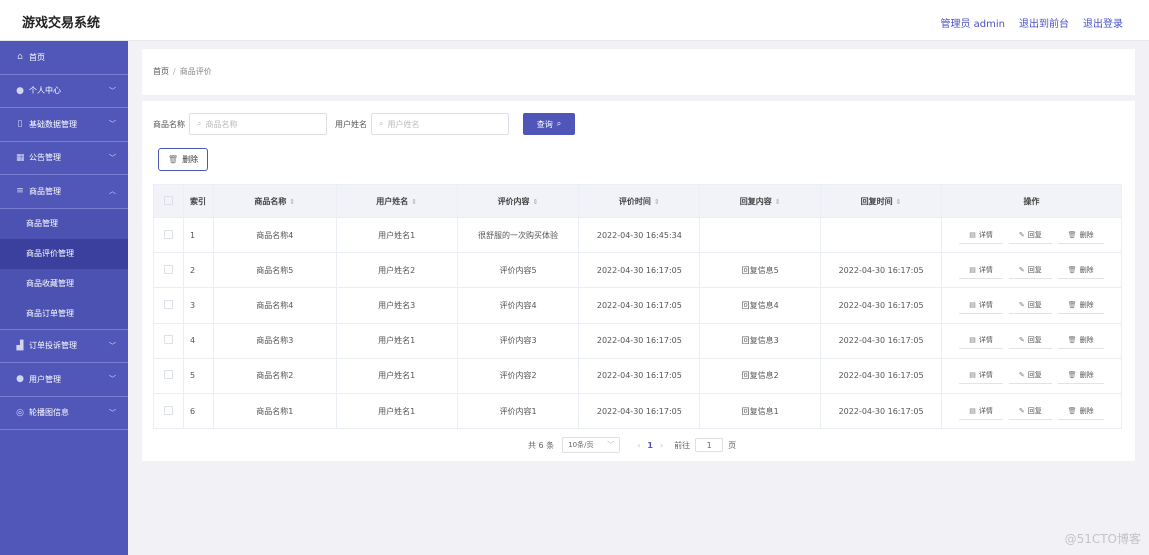  Describe the element at coordinates (20, 379) in the screenshot. I see `user-icon: ●` at that location.